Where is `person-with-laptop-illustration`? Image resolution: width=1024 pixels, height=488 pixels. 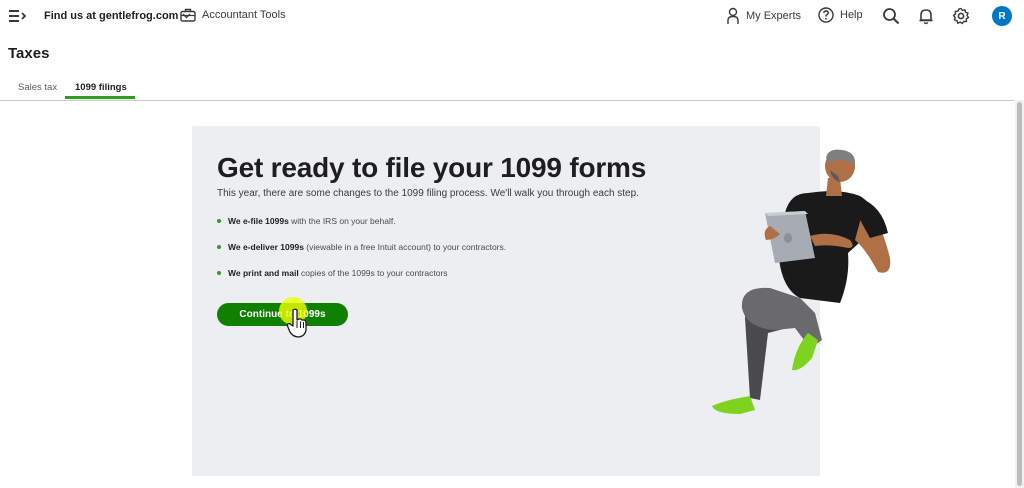
person-with-laptop-illustration is located at coordinates (801, 281).